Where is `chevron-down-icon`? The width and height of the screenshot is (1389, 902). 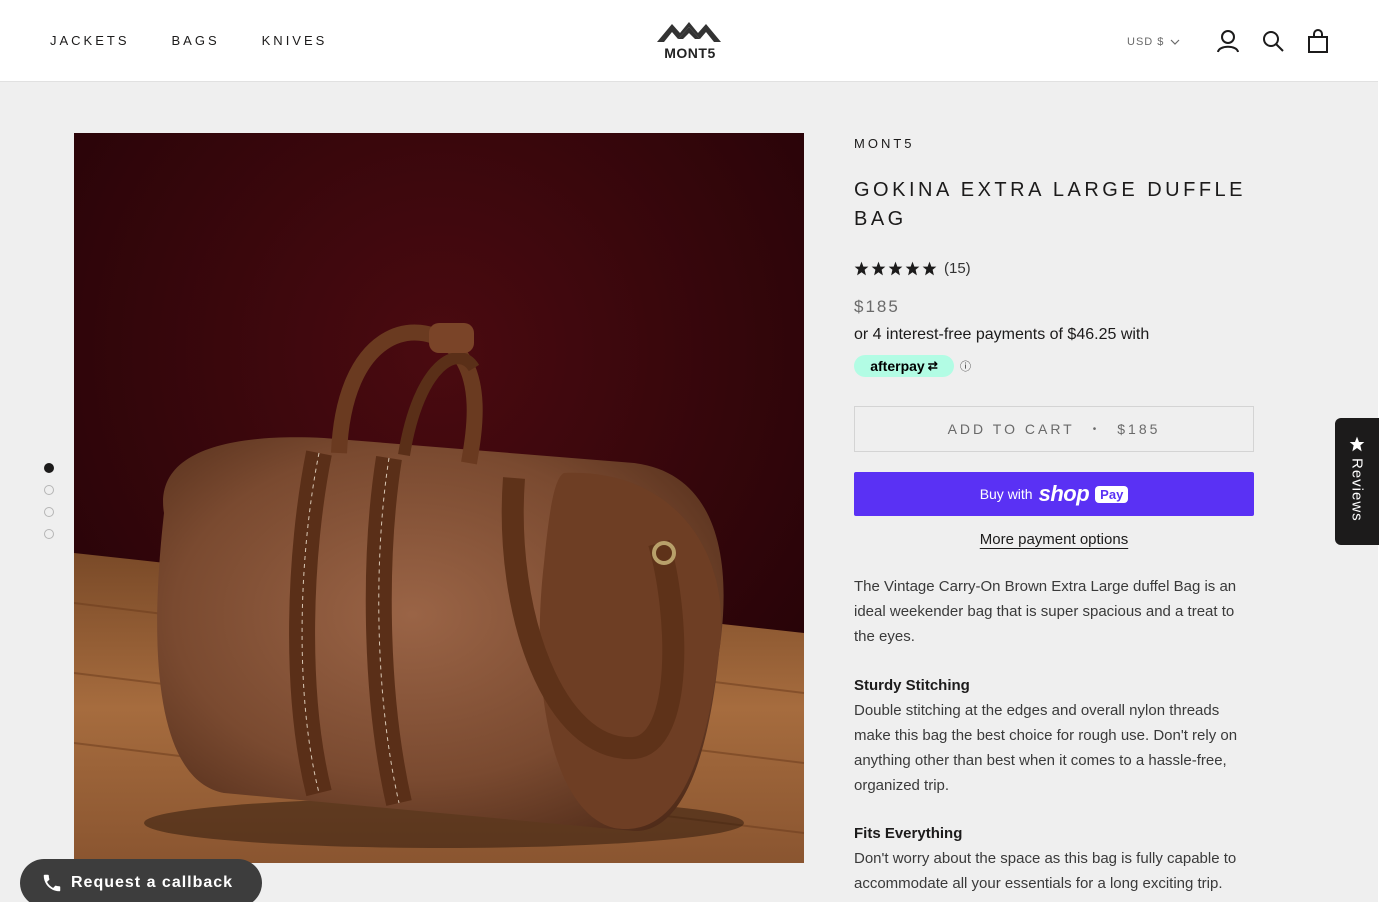
chevron-down-icon is located at coordinates (1175, 42).